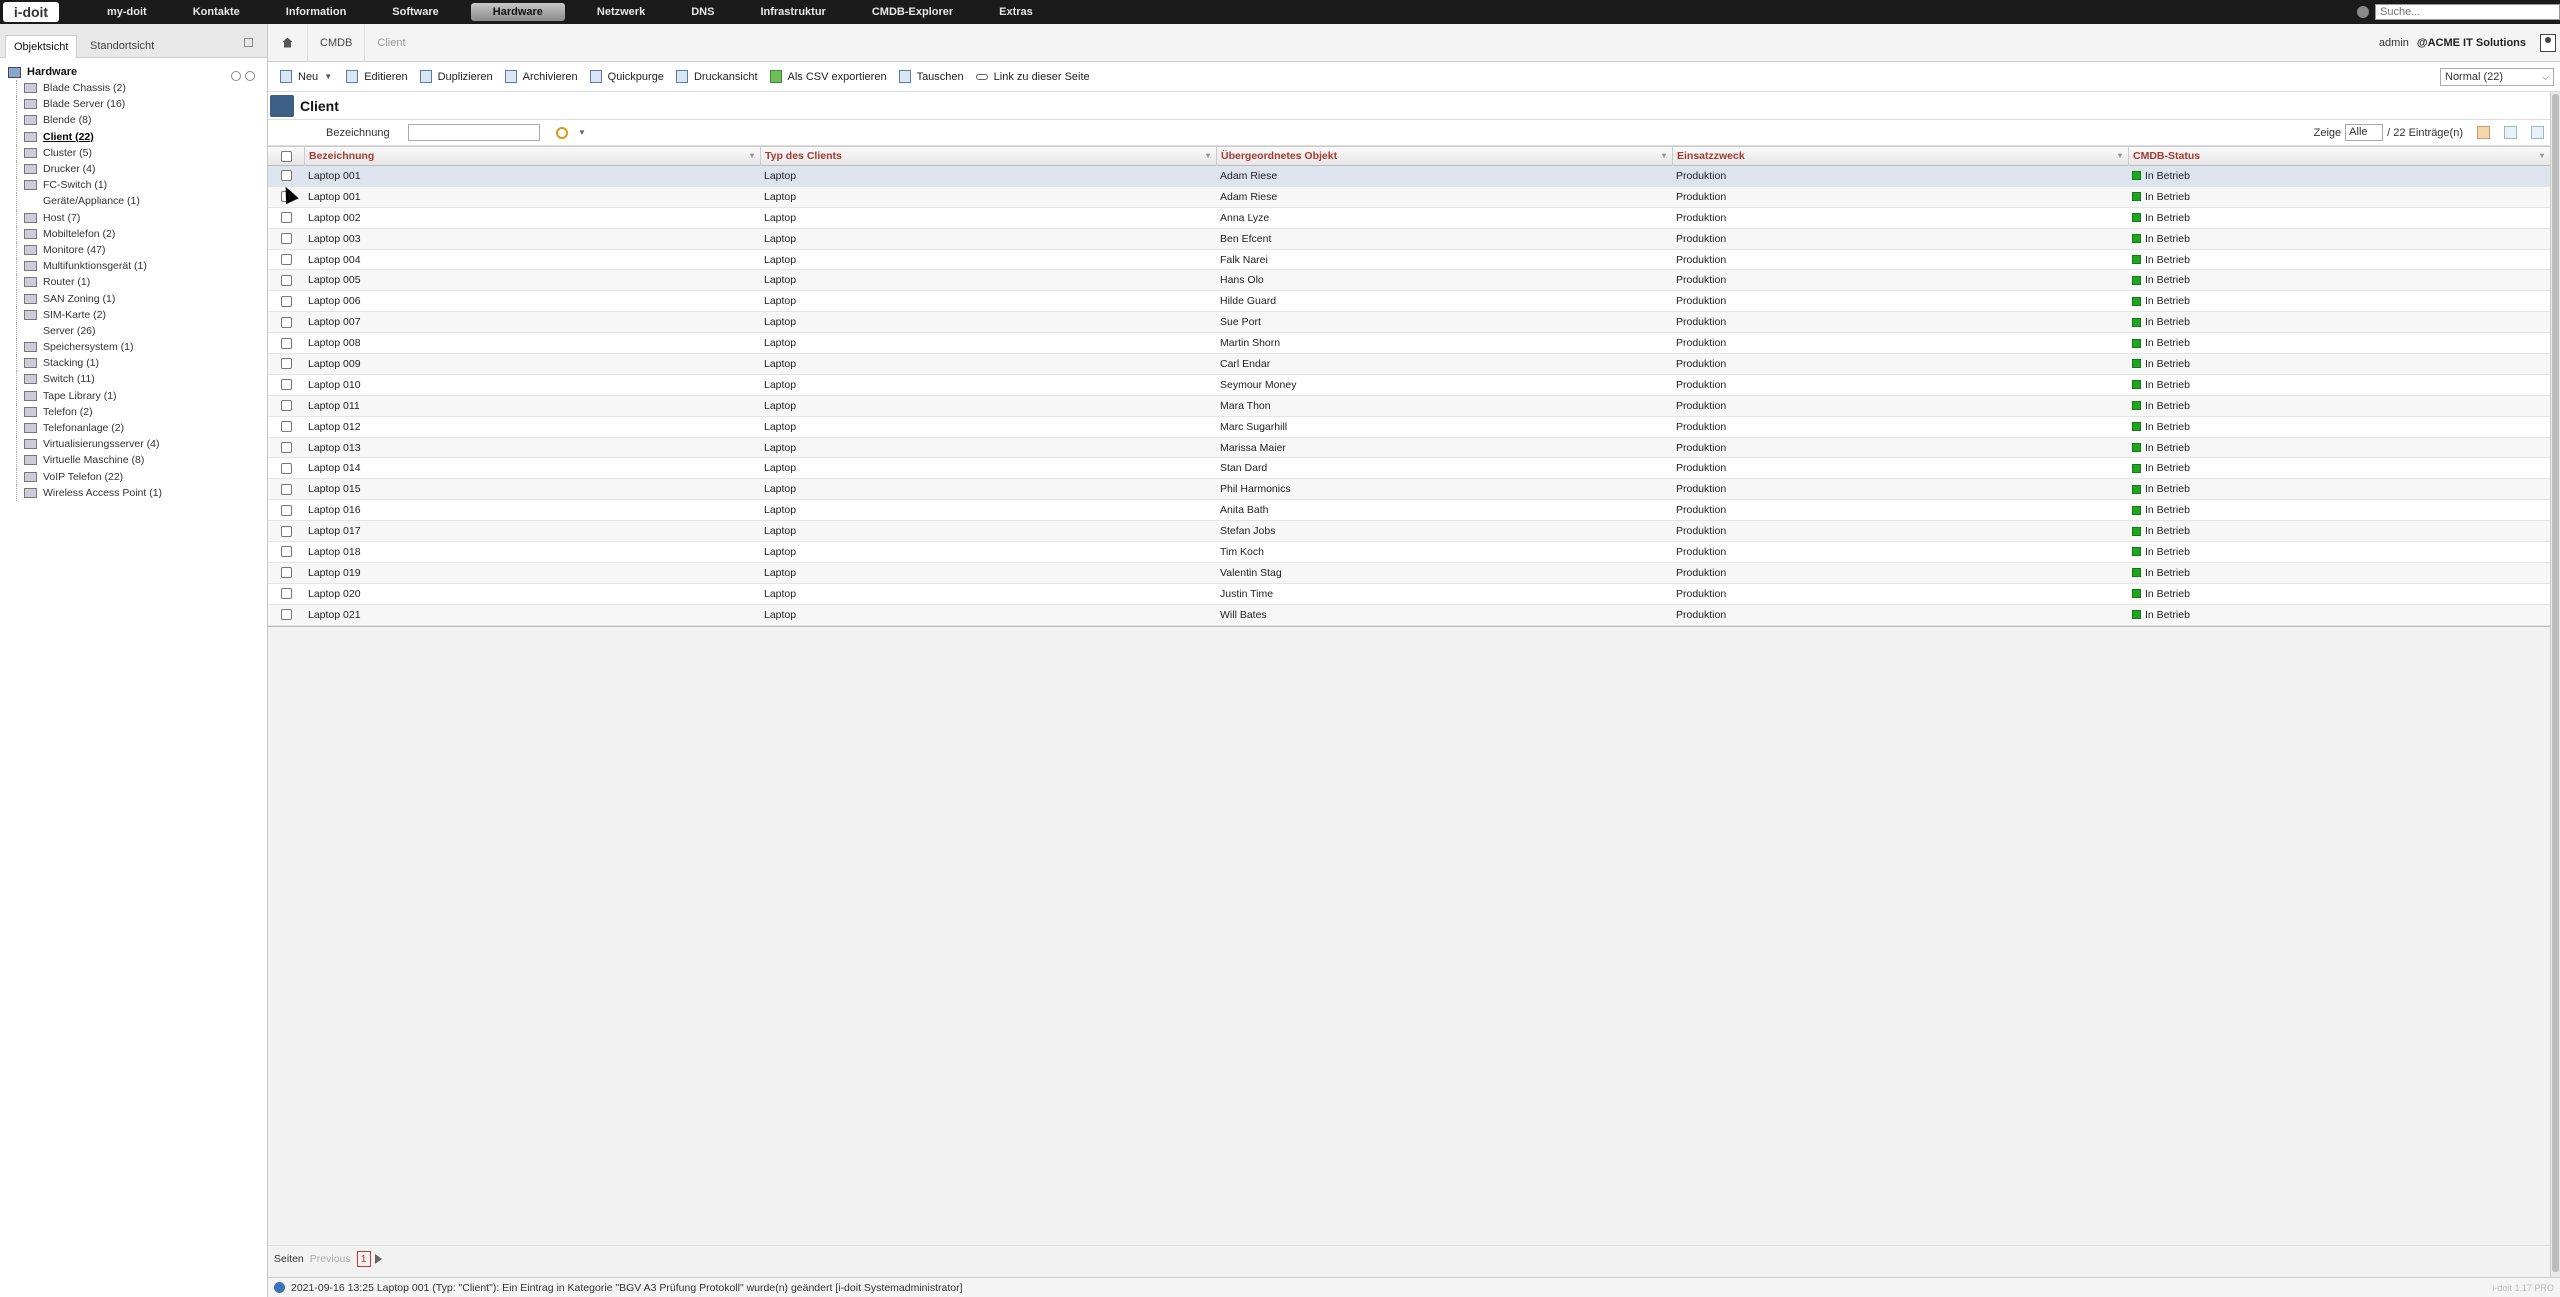 Image resolution: width=2560 pixels, height=1297 pixels. I want to click on tree-item: Virtualisierungsserver (4), so click(137, 444).